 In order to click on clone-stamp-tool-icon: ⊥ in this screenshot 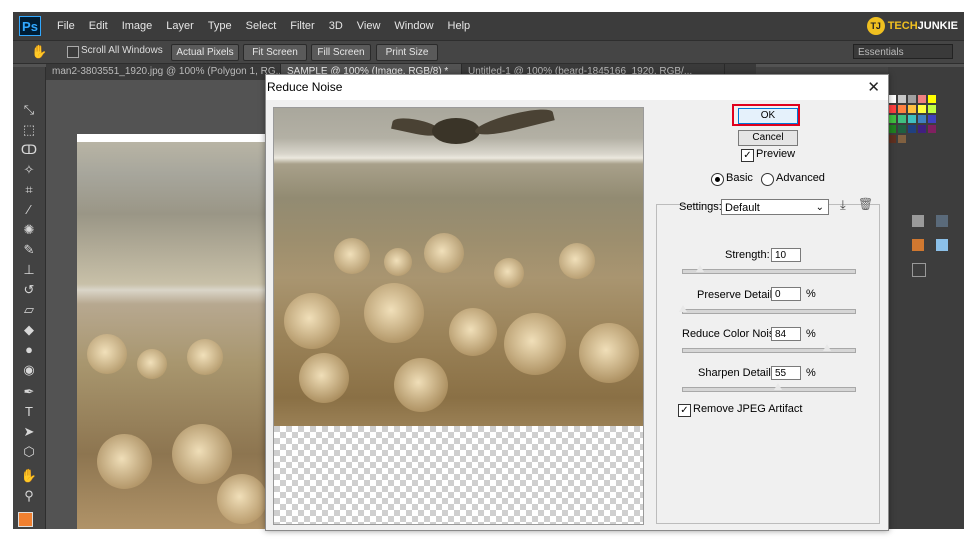, I will do `click(29, 269)`.